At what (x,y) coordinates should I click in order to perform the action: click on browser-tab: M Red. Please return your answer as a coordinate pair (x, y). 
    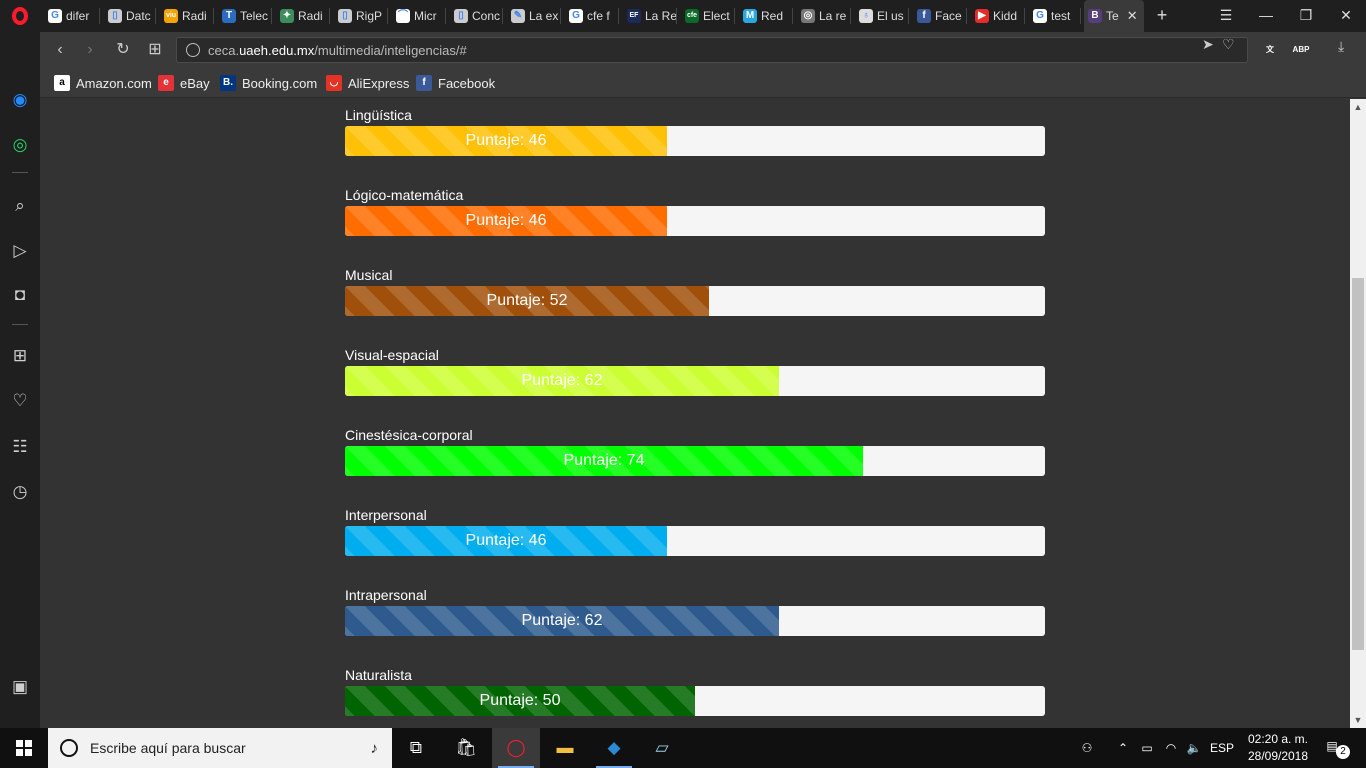
    Looking at the image, I should click on (766, 16).